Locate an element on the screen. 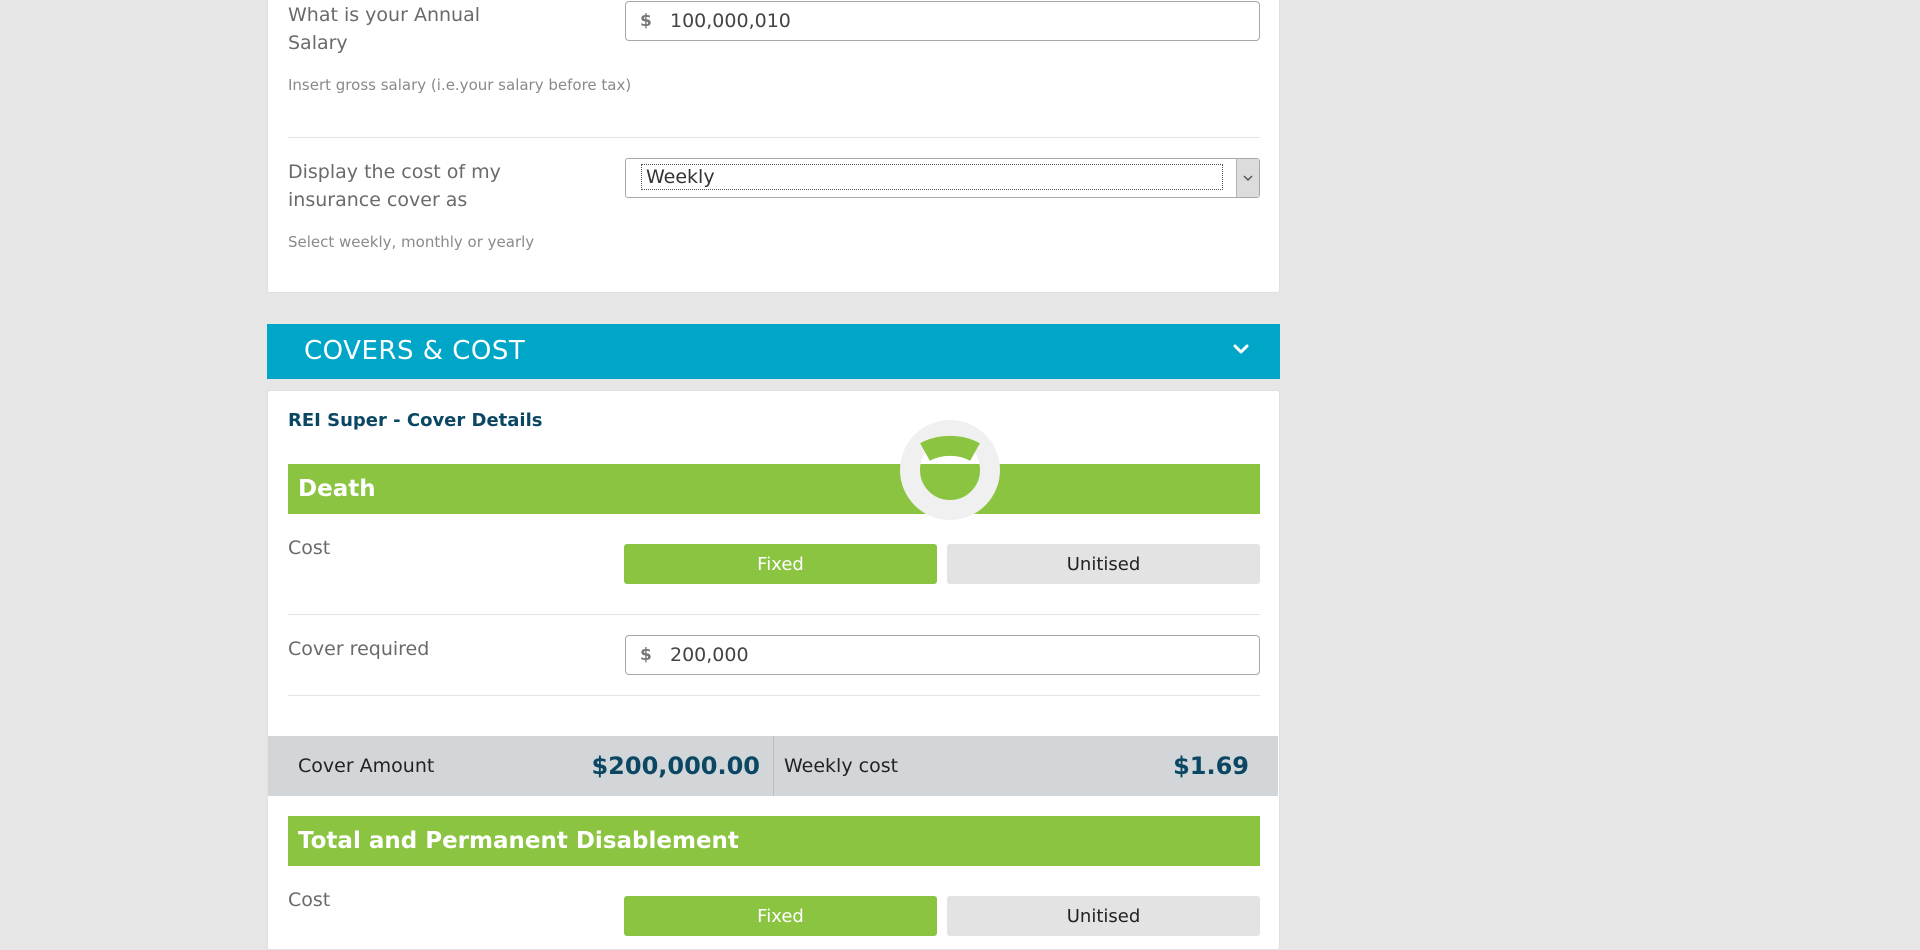  display-cost-select: Weekly is located at coordinates (942, 178).